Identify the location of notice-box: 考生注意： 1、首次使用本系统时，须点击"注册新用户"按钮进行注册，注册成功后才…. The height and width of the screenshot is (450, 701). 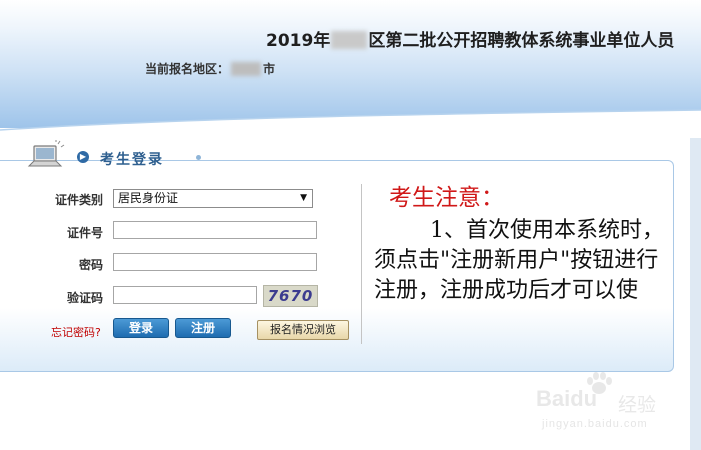
(519, 257).